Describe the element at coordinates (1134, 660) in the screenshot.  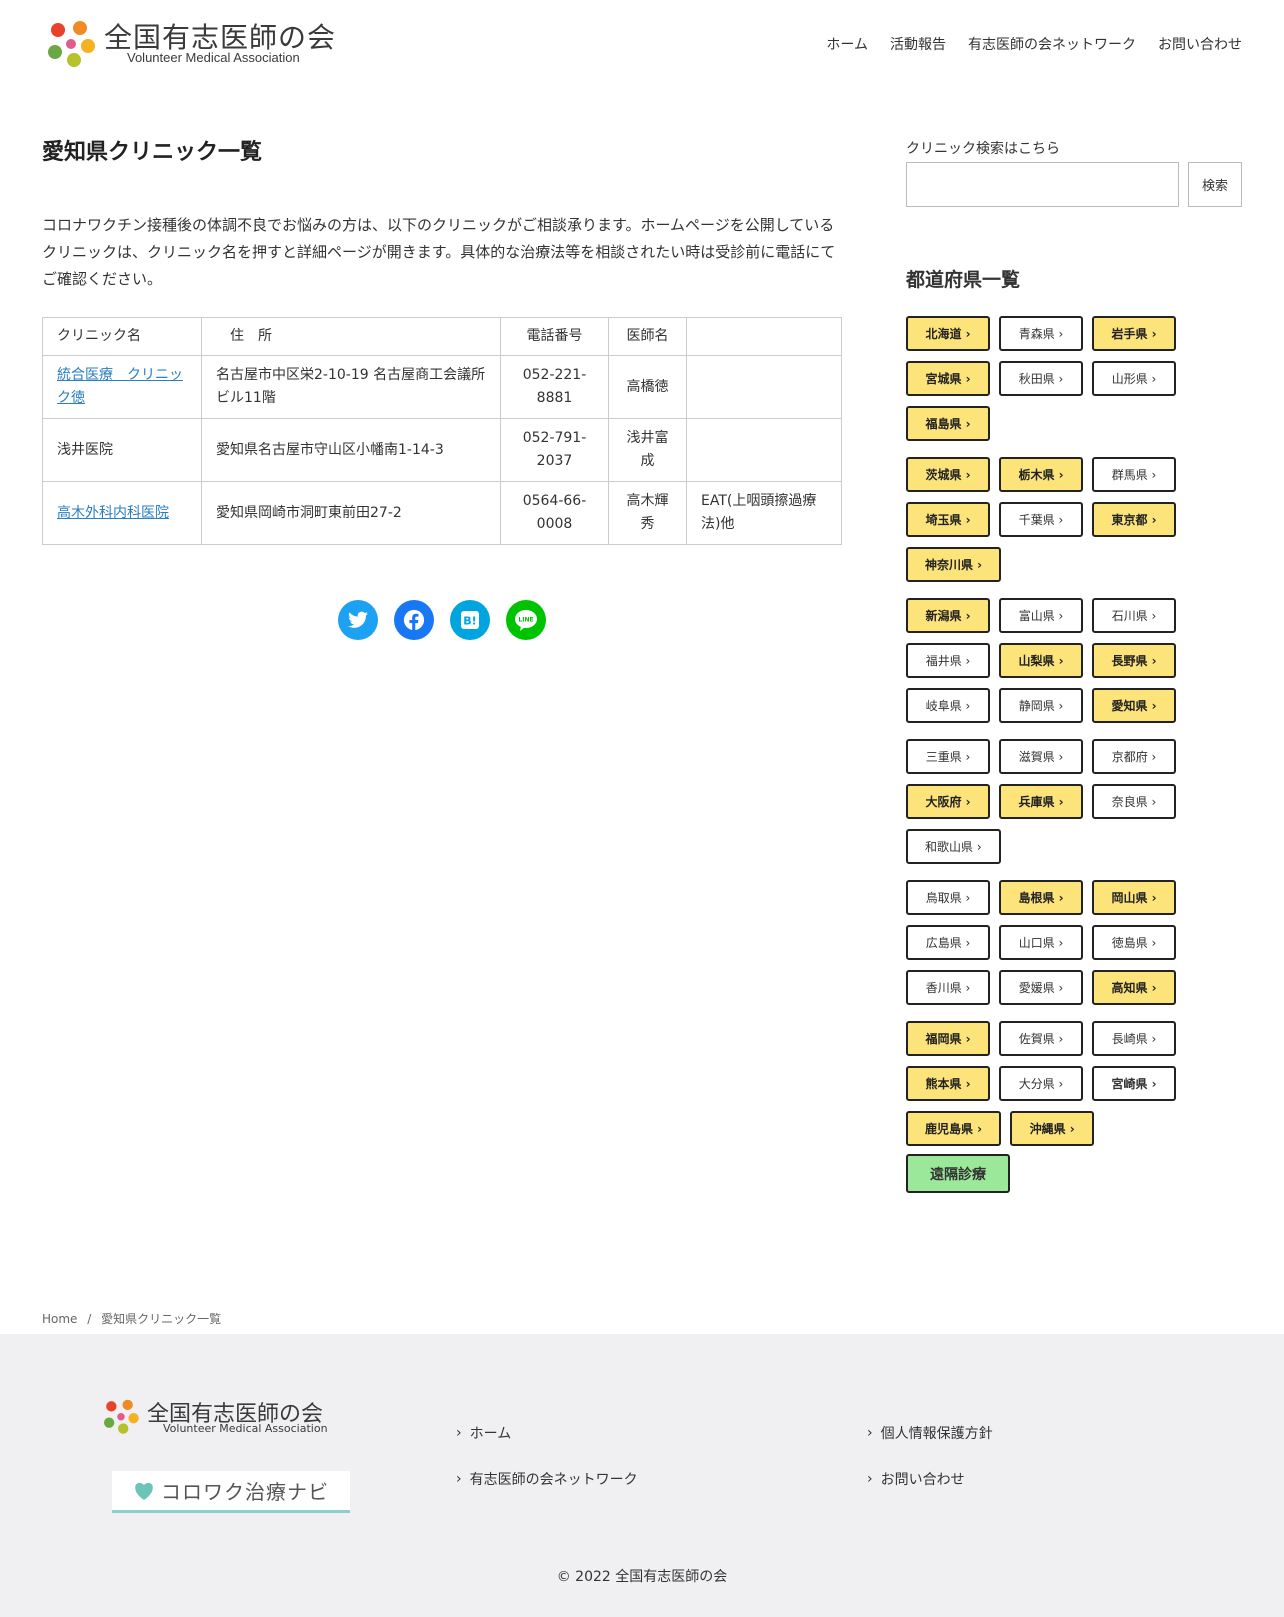
I see `prefecture-button: 長野県 ›` at that location.